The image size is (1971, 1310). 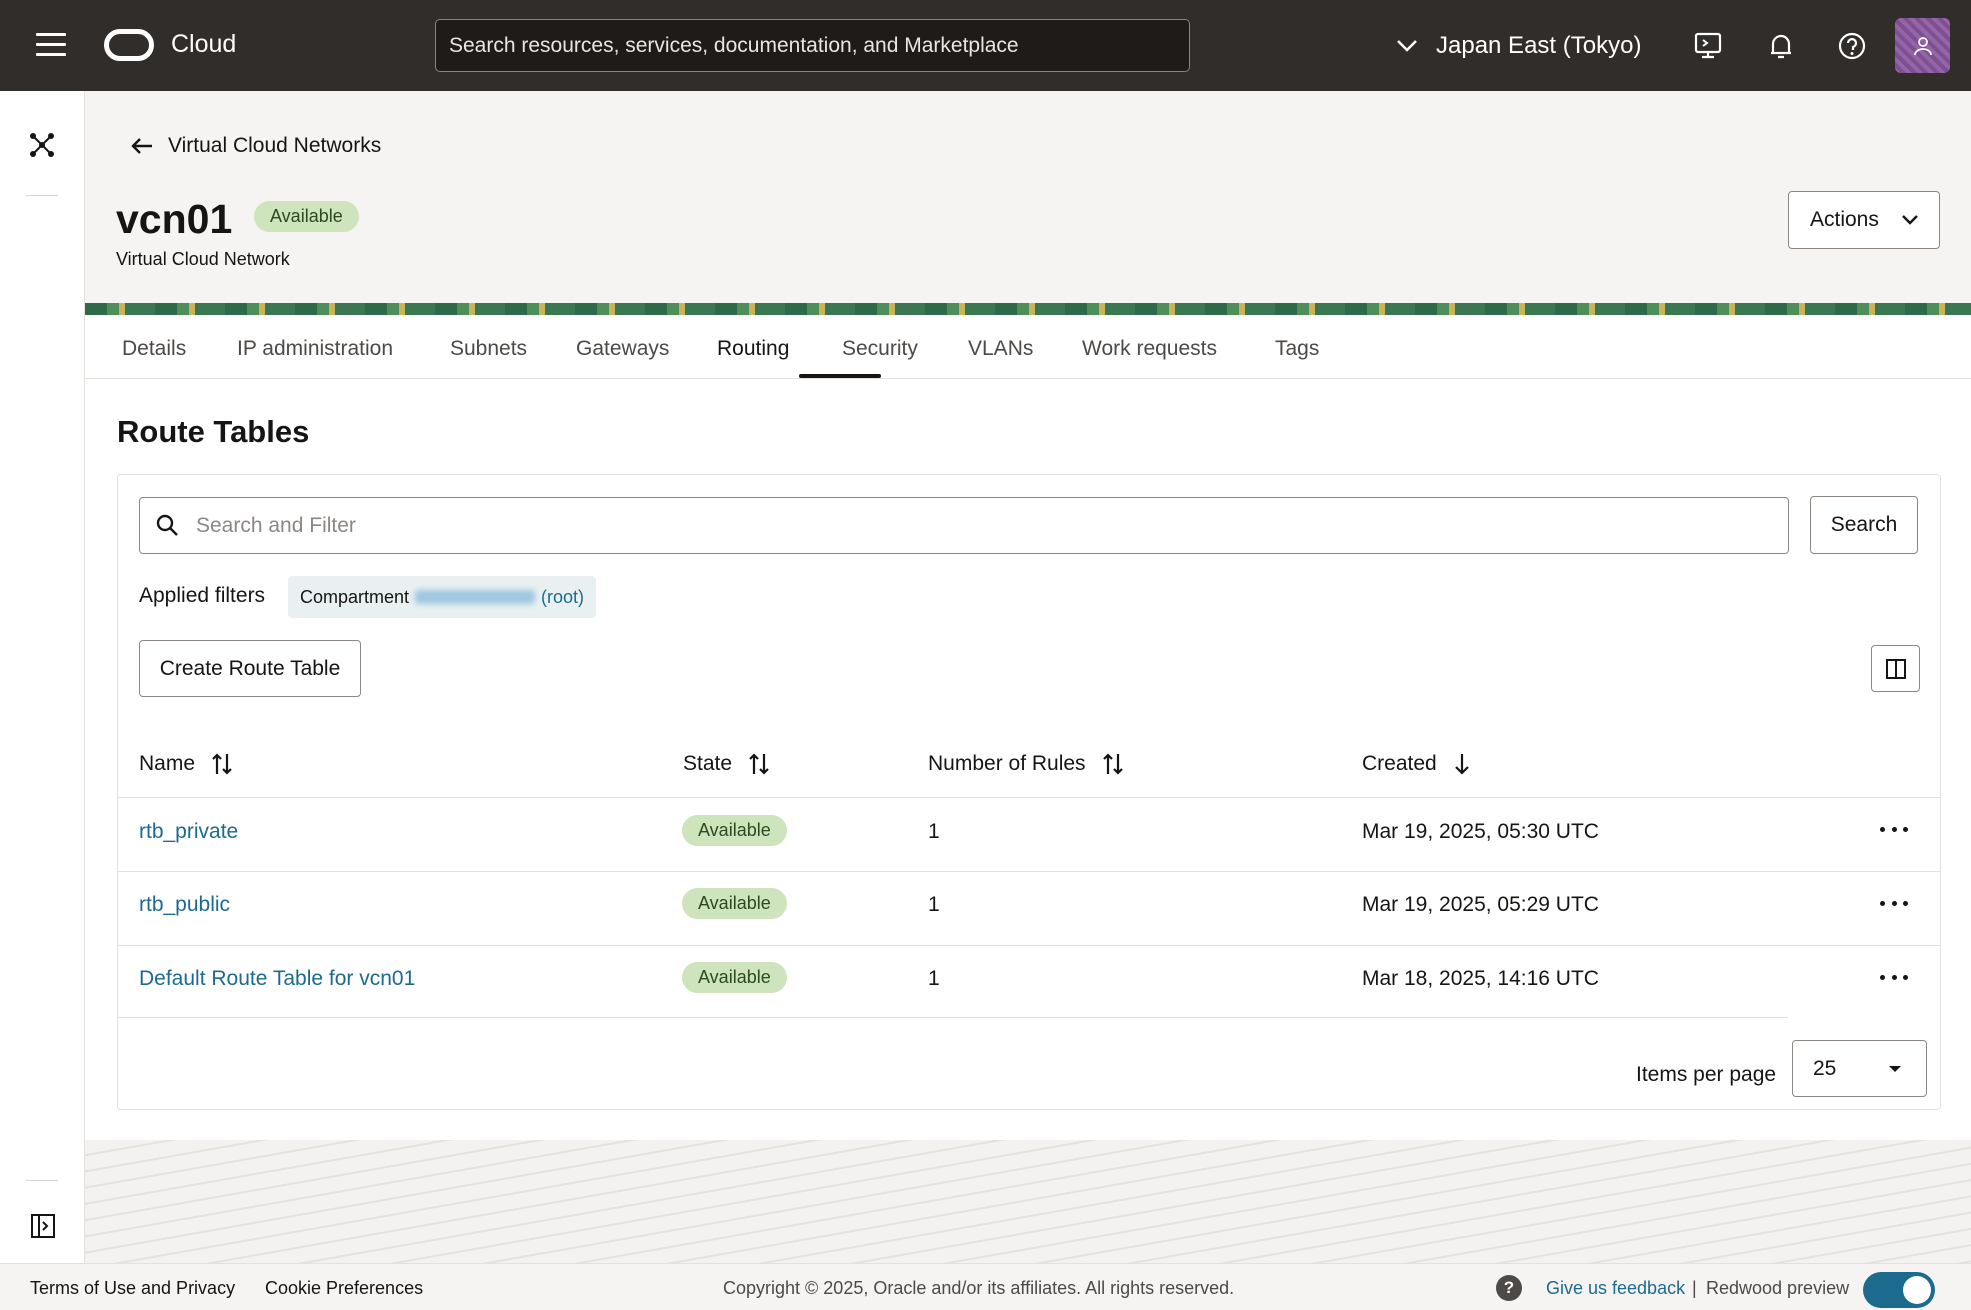 What do you see at coordinates (753, 349) in the screenshot?
I see `tab-routing: Routing` at bounding box center [753, 349].